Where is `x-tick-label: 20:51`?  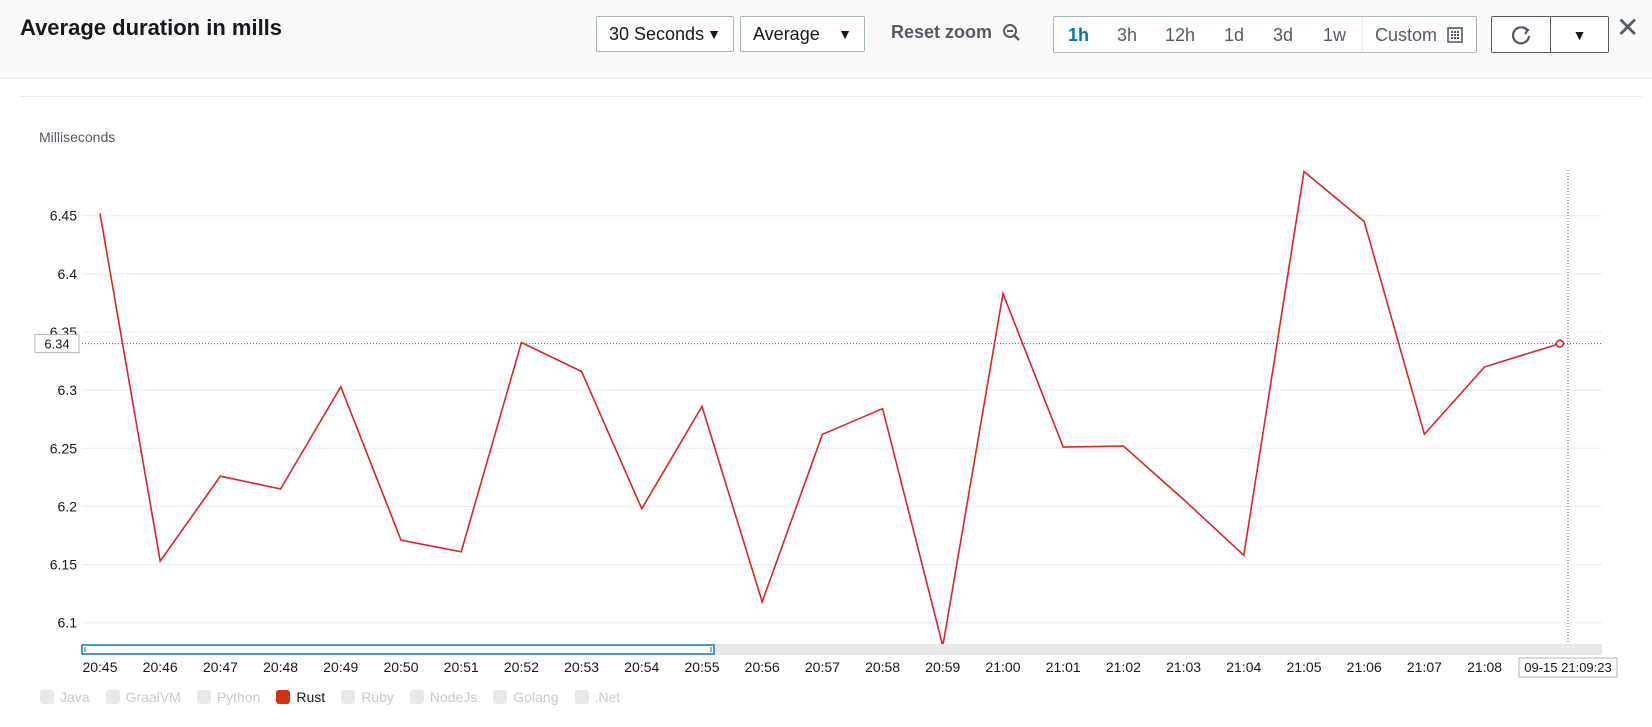 x-tick-label: 20:51 is located at coordinates (461, 667).